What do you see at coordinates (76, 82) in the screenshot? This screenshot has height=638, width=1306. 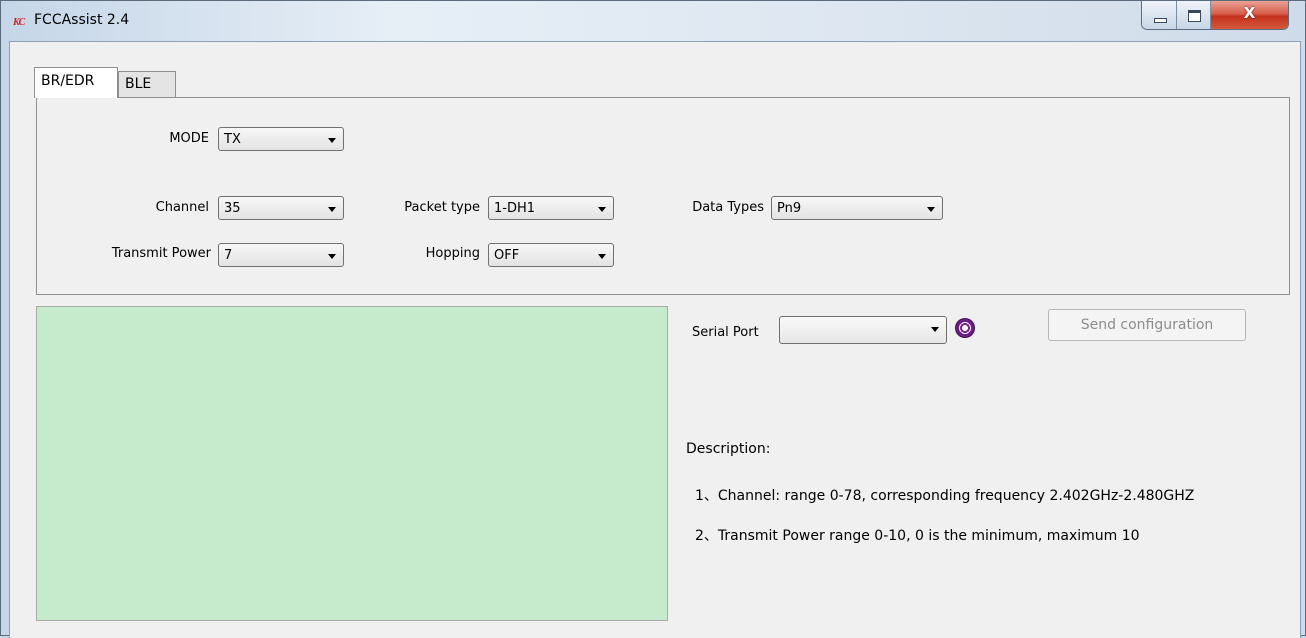 I see `tab-br-edr: BR/EDR` at bounding box center [76, 82].